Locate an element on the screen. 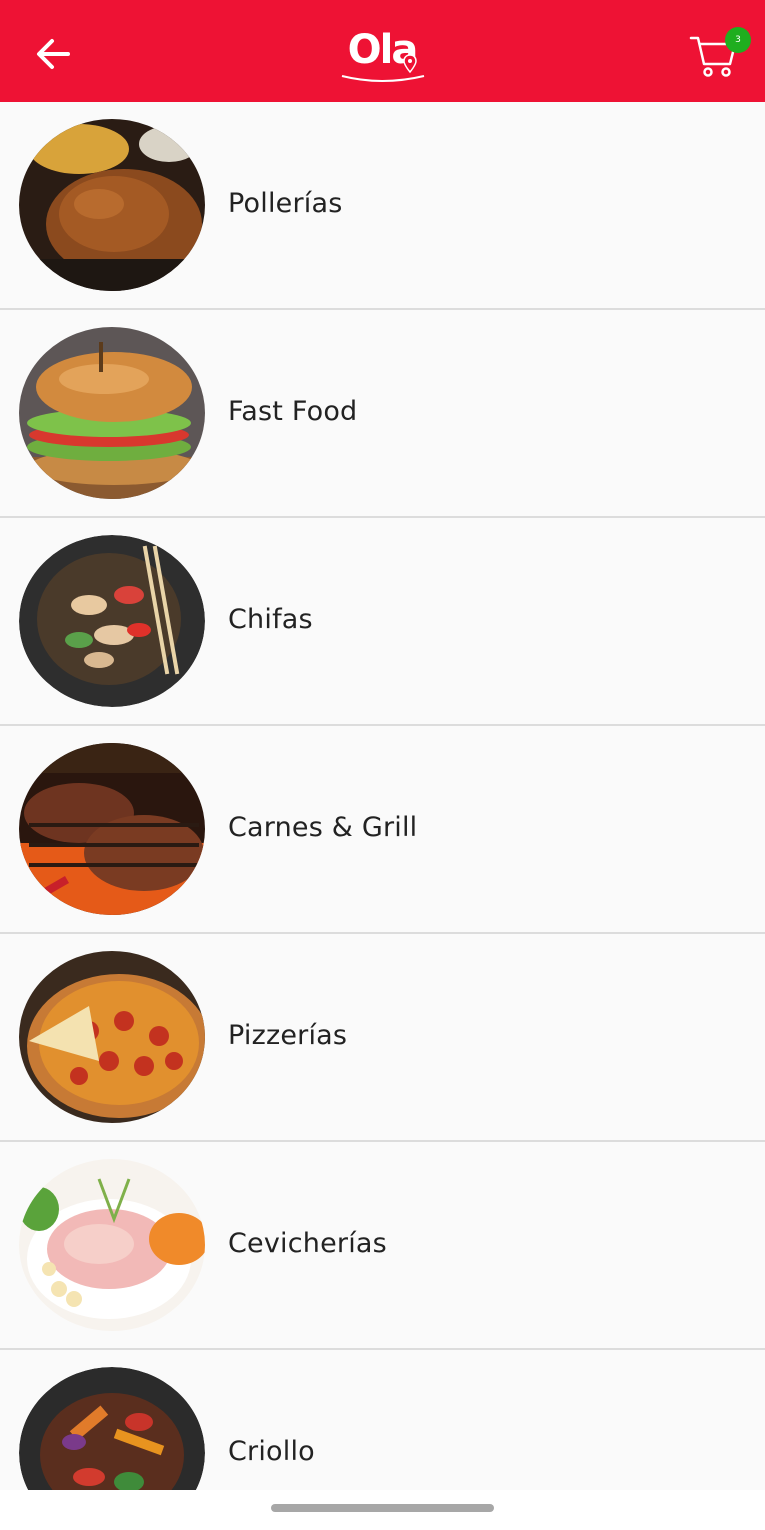 This screenshot has width=765, height=1530. arrow-left-icon is located at coordinates (53, 54).